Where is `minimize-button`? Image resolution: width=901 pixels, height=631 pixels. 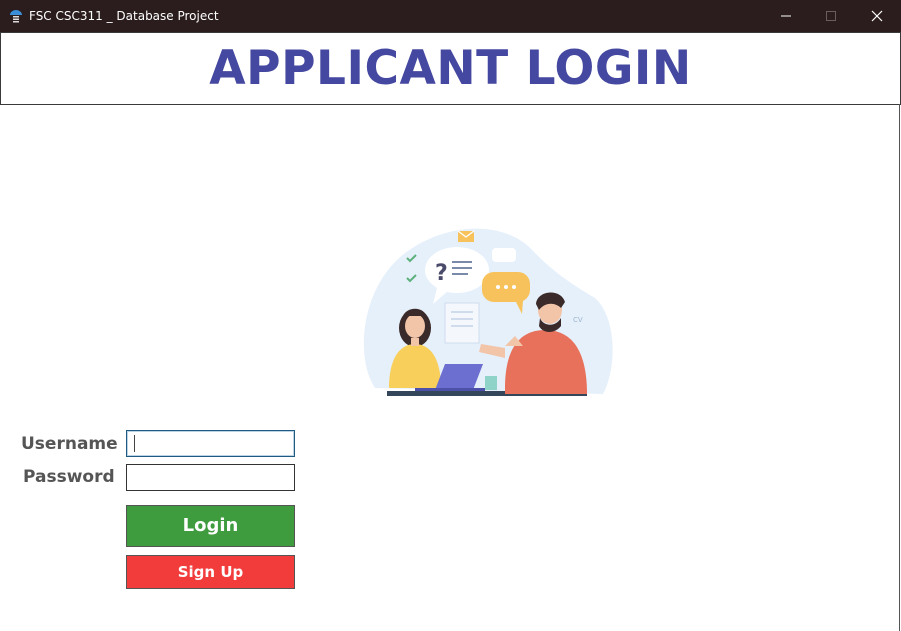
minimize-button is located at coordinates (786, 16).